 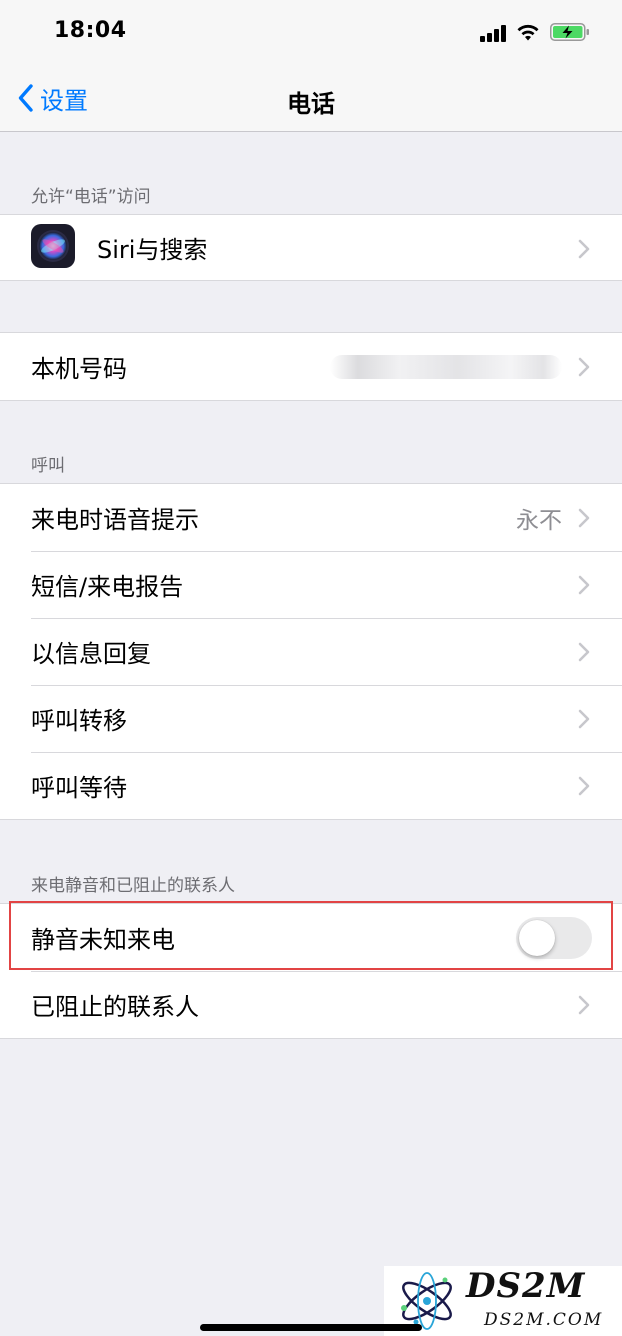 I want to click on group-silence-blocked: 静音未知来电 已阻止的联系人, so click(x=311, y=971).